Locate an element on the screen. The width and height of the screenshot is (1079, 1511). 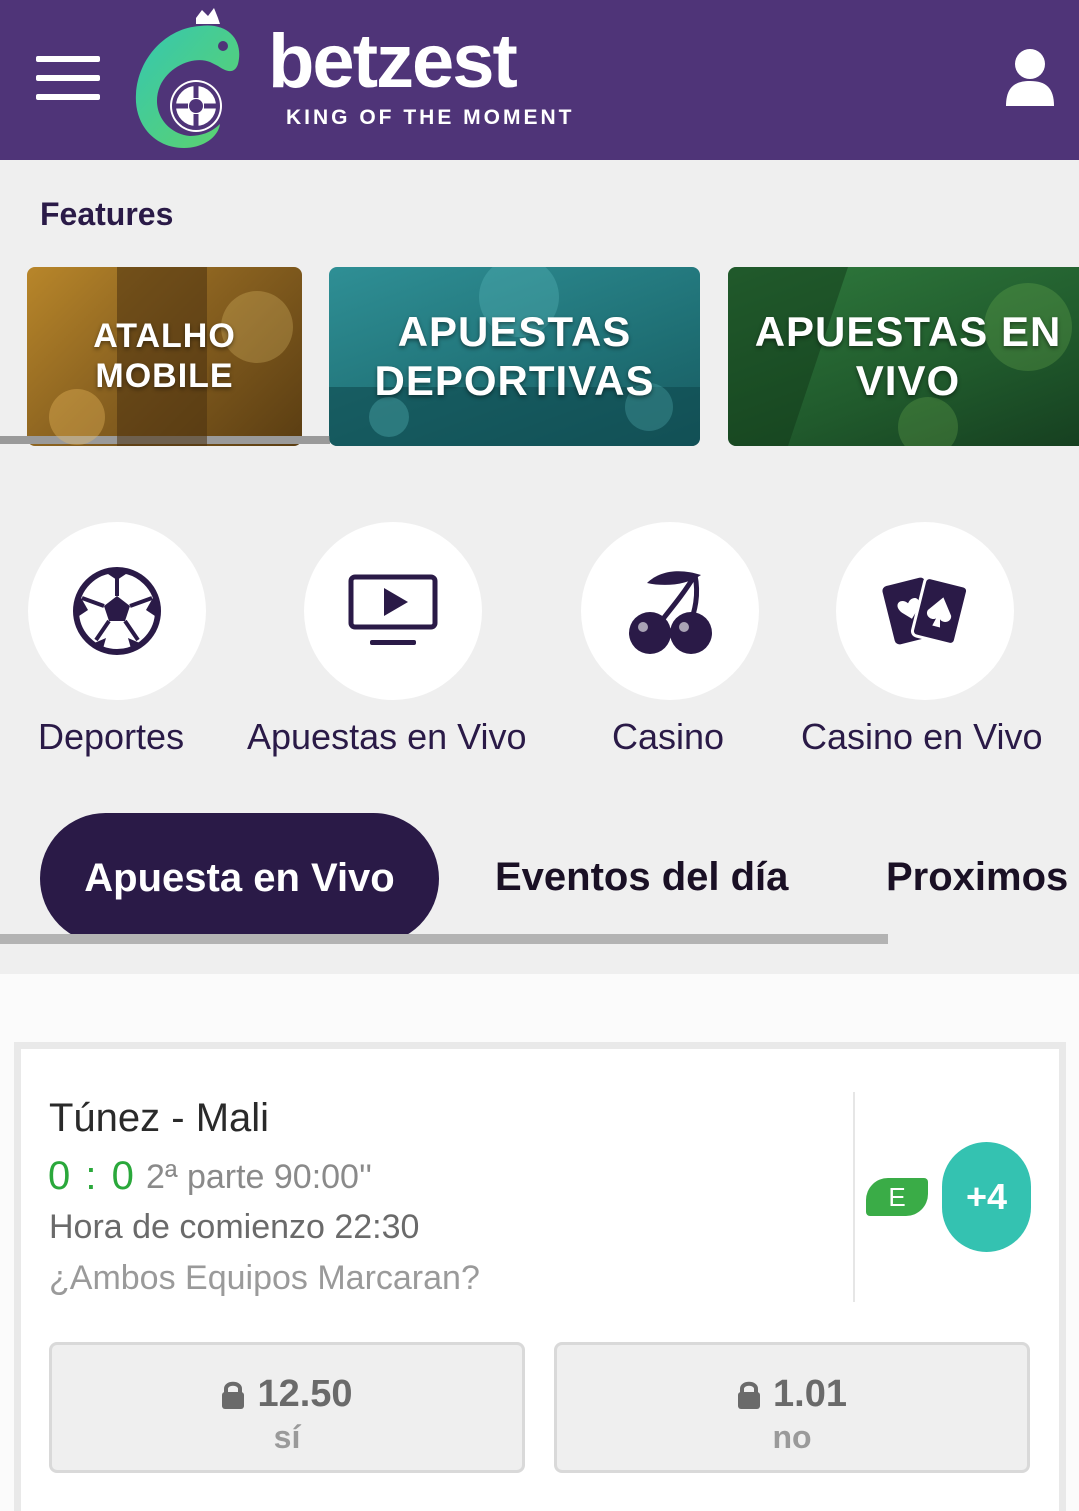
quick-link-label: Deportes is located at coordinates (111, 737).